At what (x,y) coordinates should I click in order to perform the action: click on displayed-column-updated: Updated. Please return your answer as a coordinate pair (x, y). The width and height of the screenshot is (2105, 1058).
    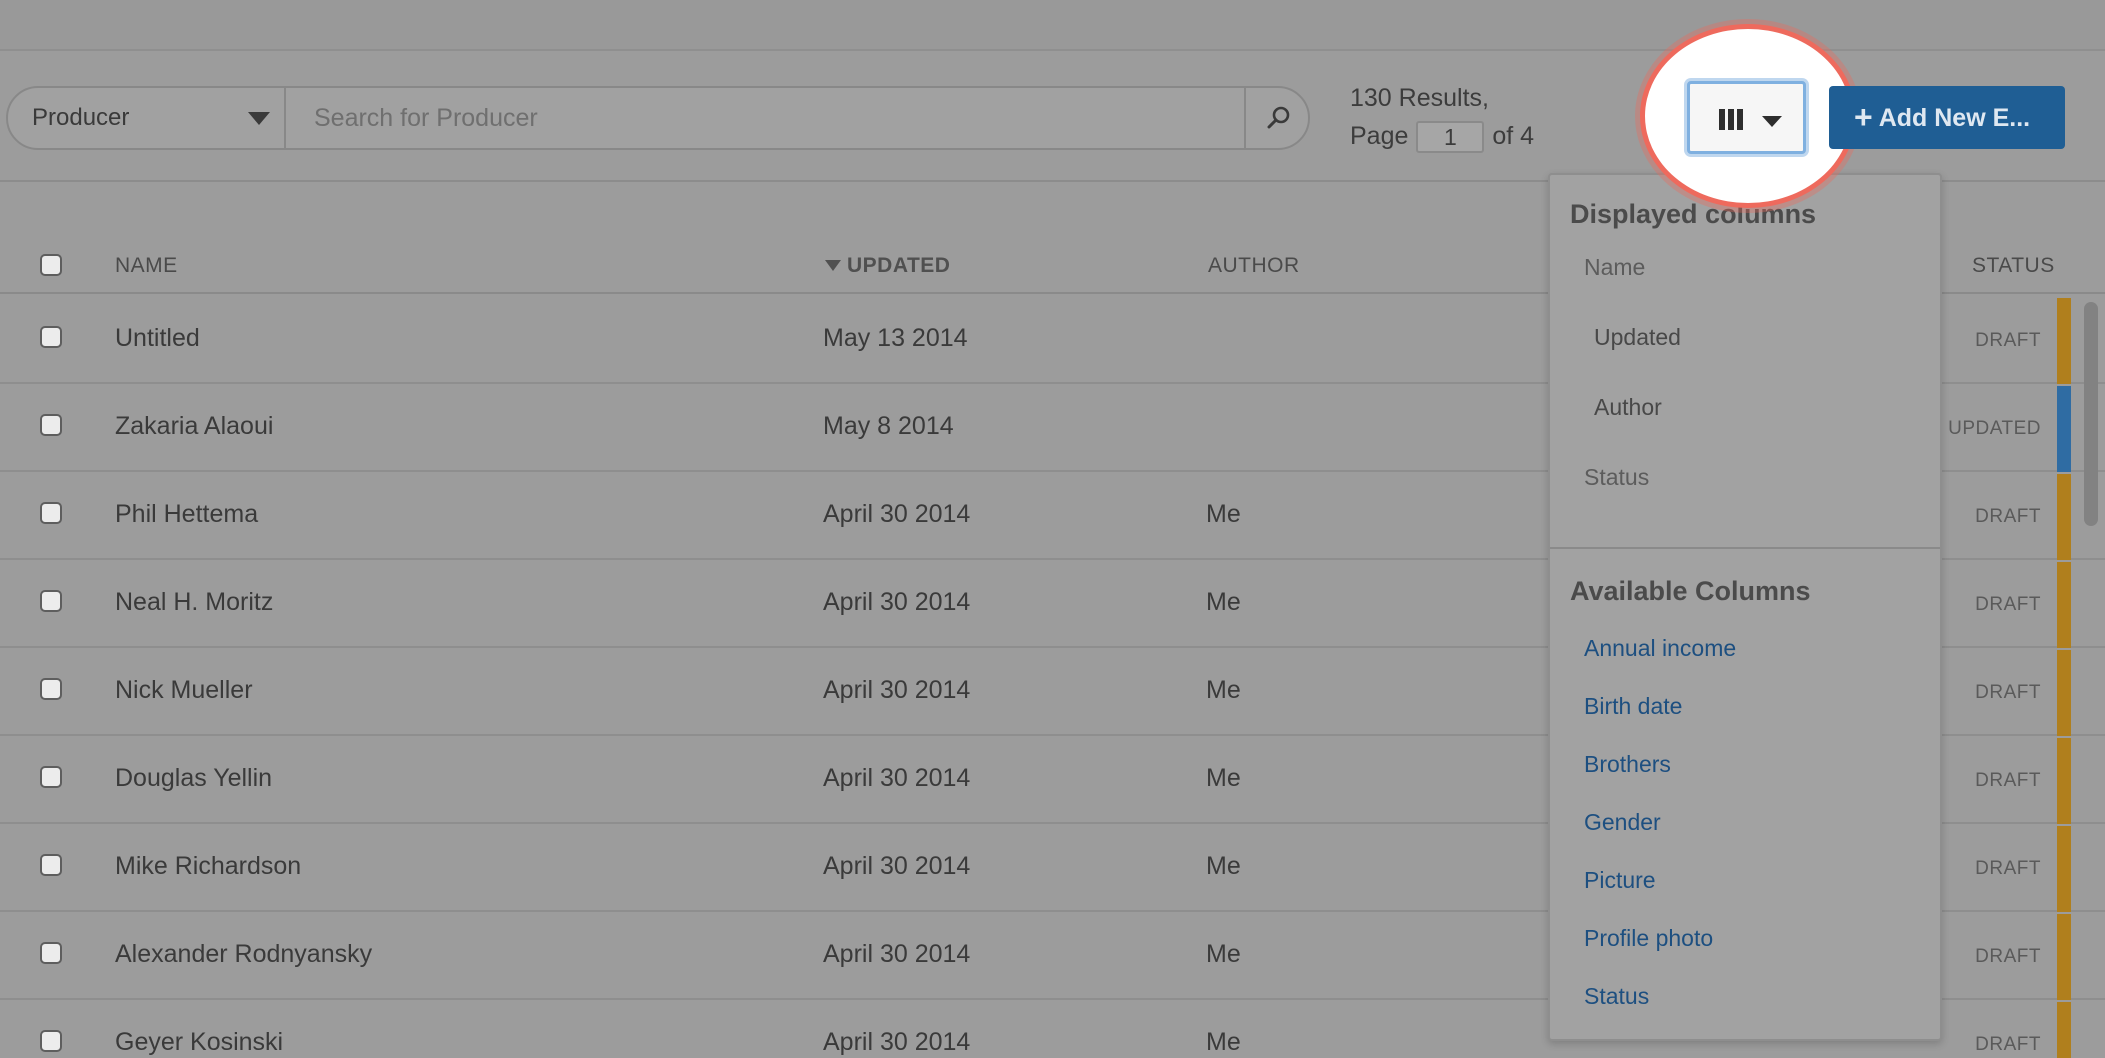
    Looking at the image, I should click on (1637, 337).